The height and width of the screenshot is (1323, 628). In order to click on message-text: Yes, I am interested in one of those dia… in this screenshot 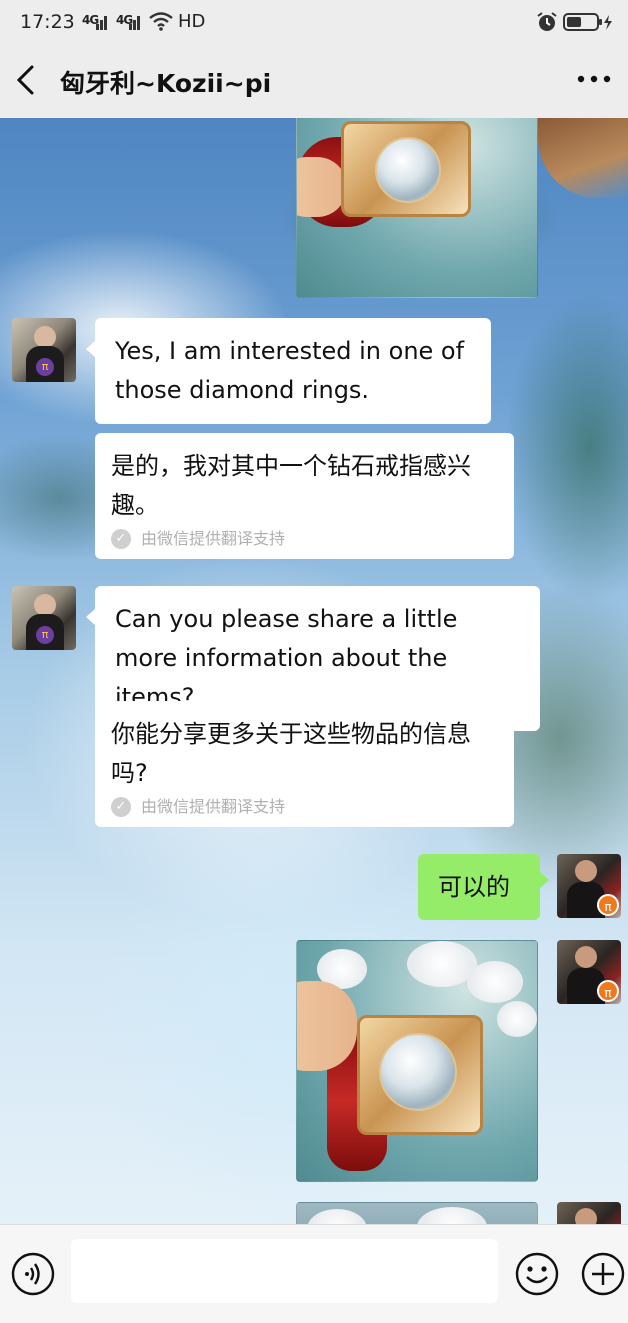, I will do `click(290, 370)`.